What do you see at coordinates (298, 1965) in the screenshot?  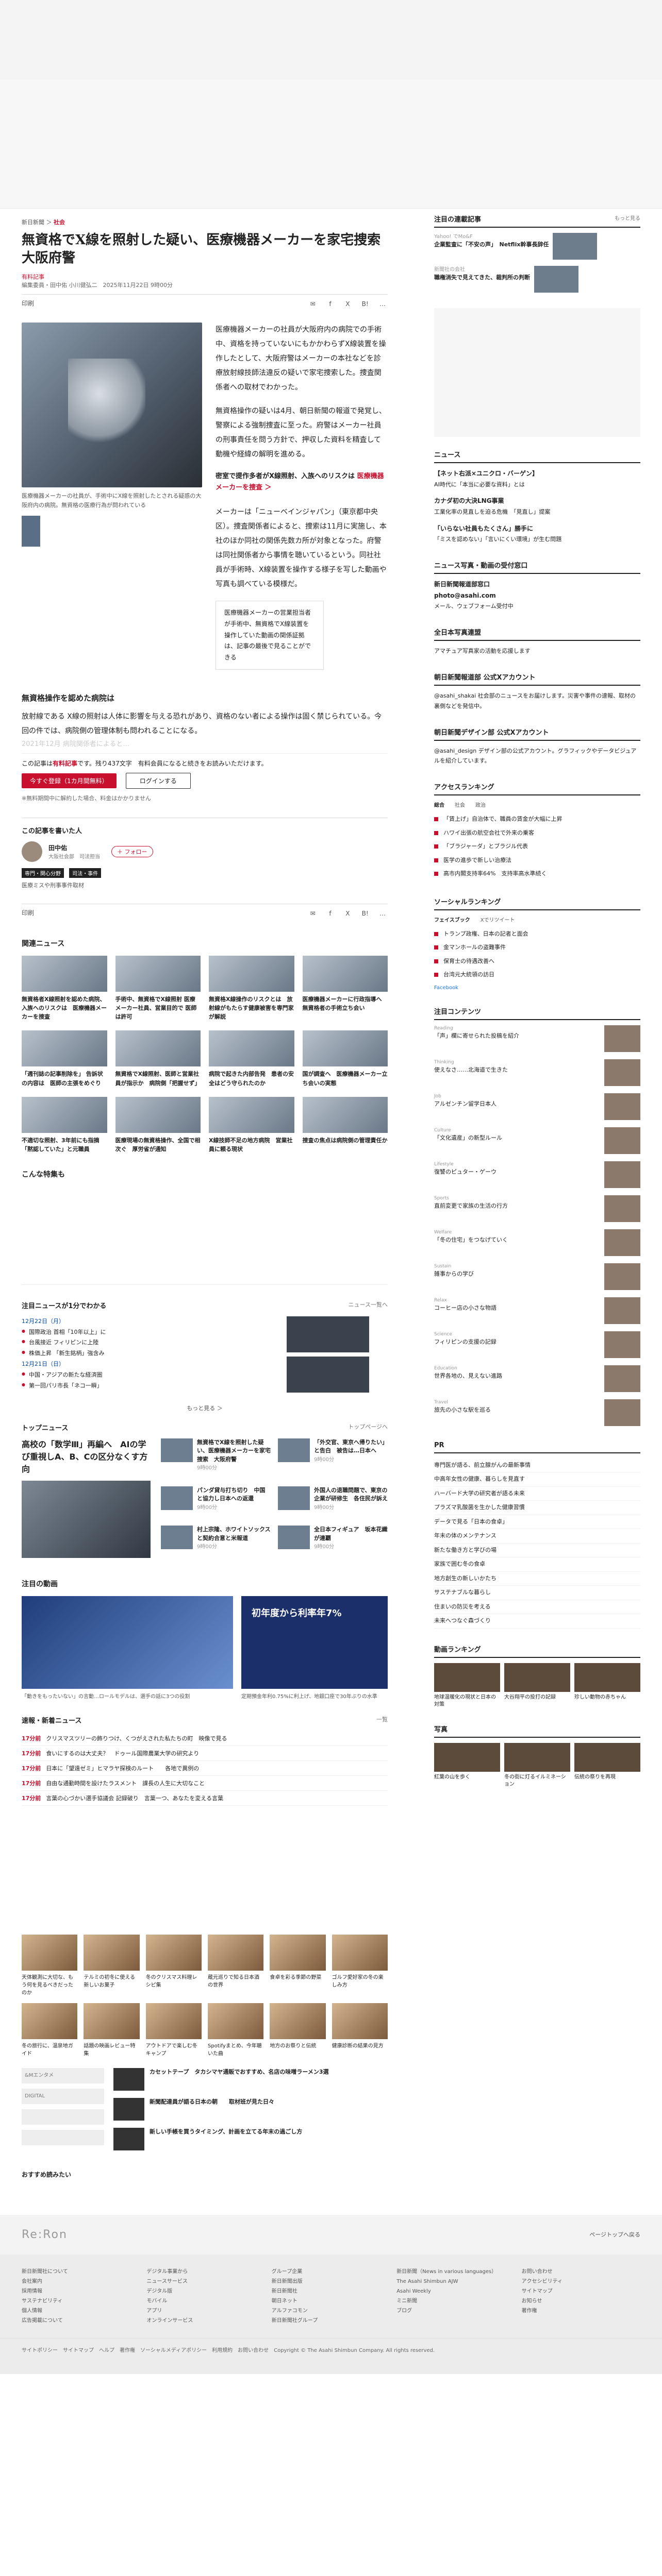 I see `gallery-card: 食卓を彩る季節の野菜` at bounding box center [298, 1965].